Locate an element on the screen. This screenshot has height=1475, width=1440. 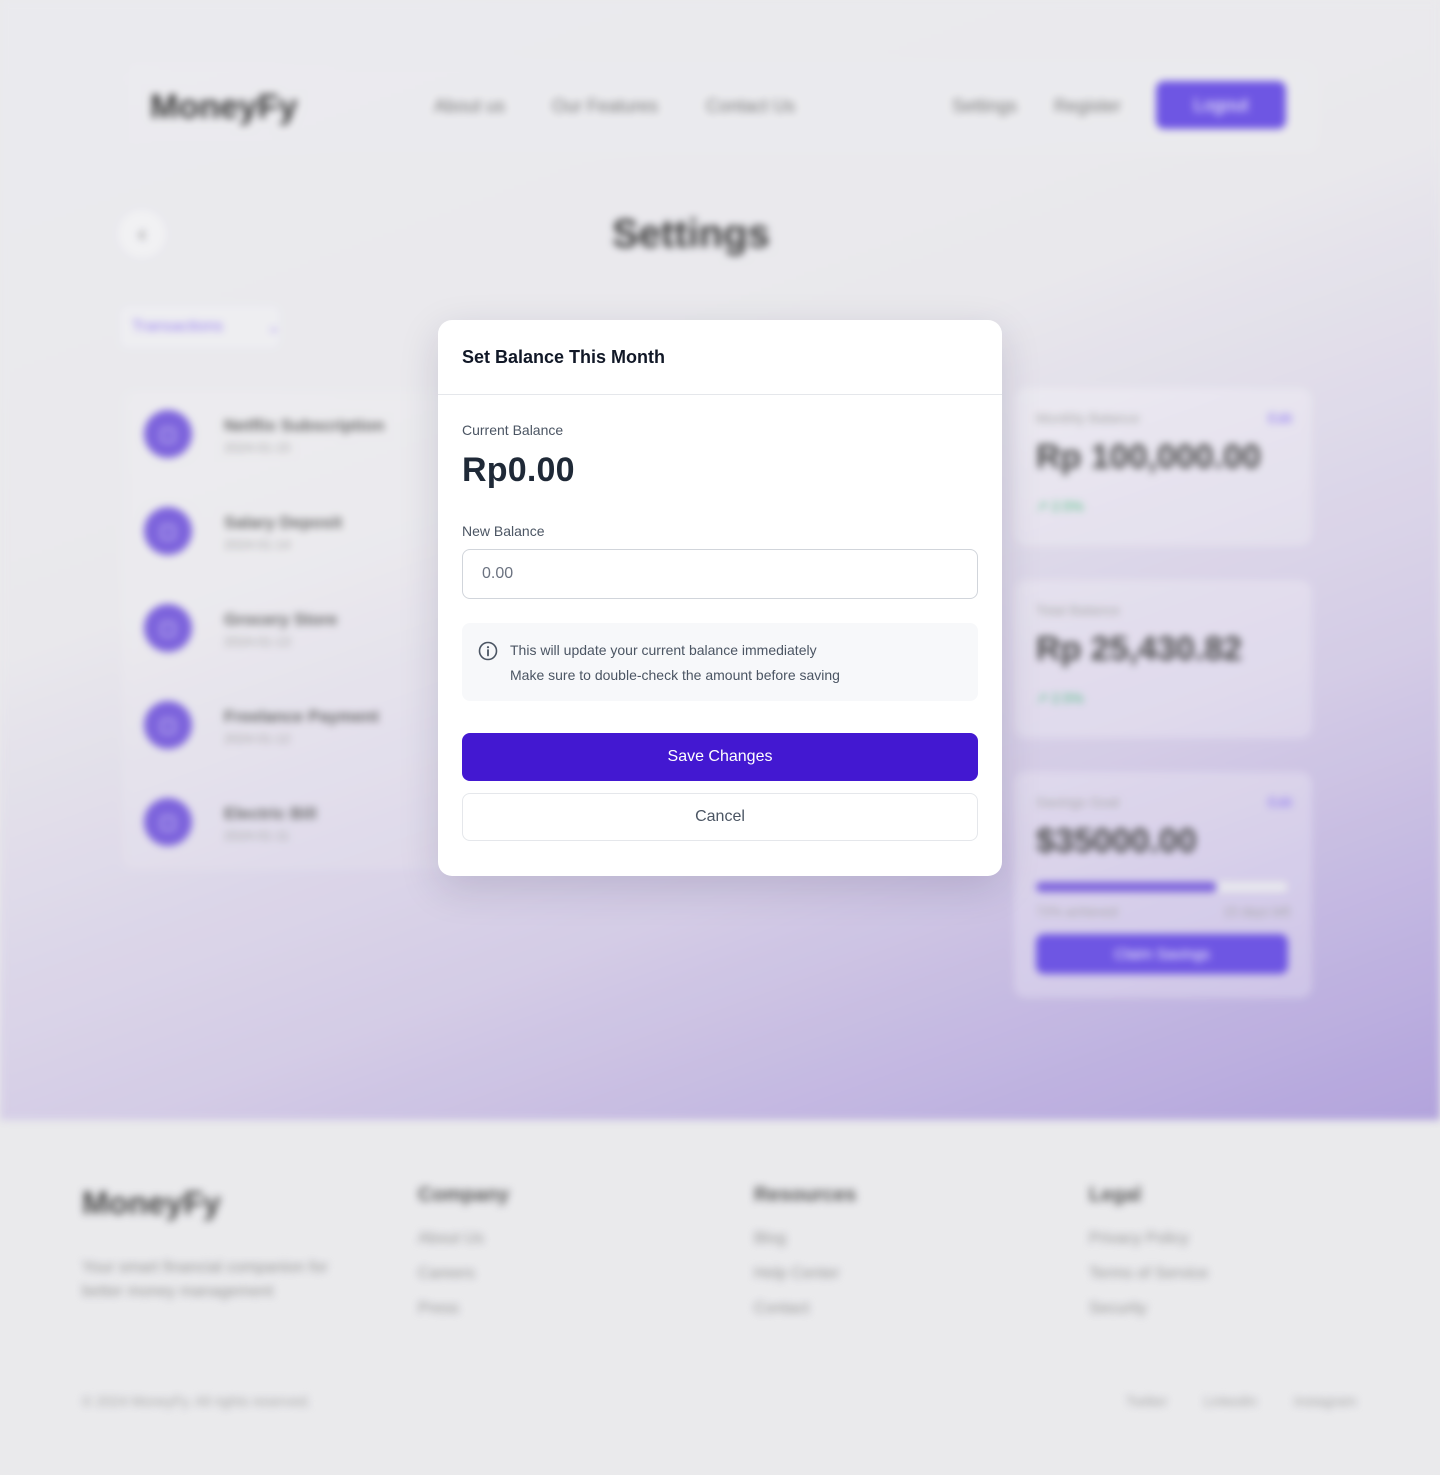
info-icon is located at coordinates (488, 651).